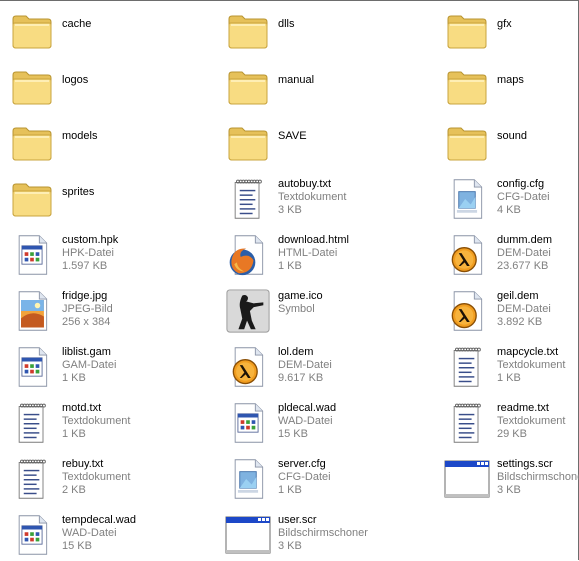  Describe the element at coordinates (331, 200) in the screenshot. I see `file-item: autobuy.txt Textdokument 3 KB` at that location.